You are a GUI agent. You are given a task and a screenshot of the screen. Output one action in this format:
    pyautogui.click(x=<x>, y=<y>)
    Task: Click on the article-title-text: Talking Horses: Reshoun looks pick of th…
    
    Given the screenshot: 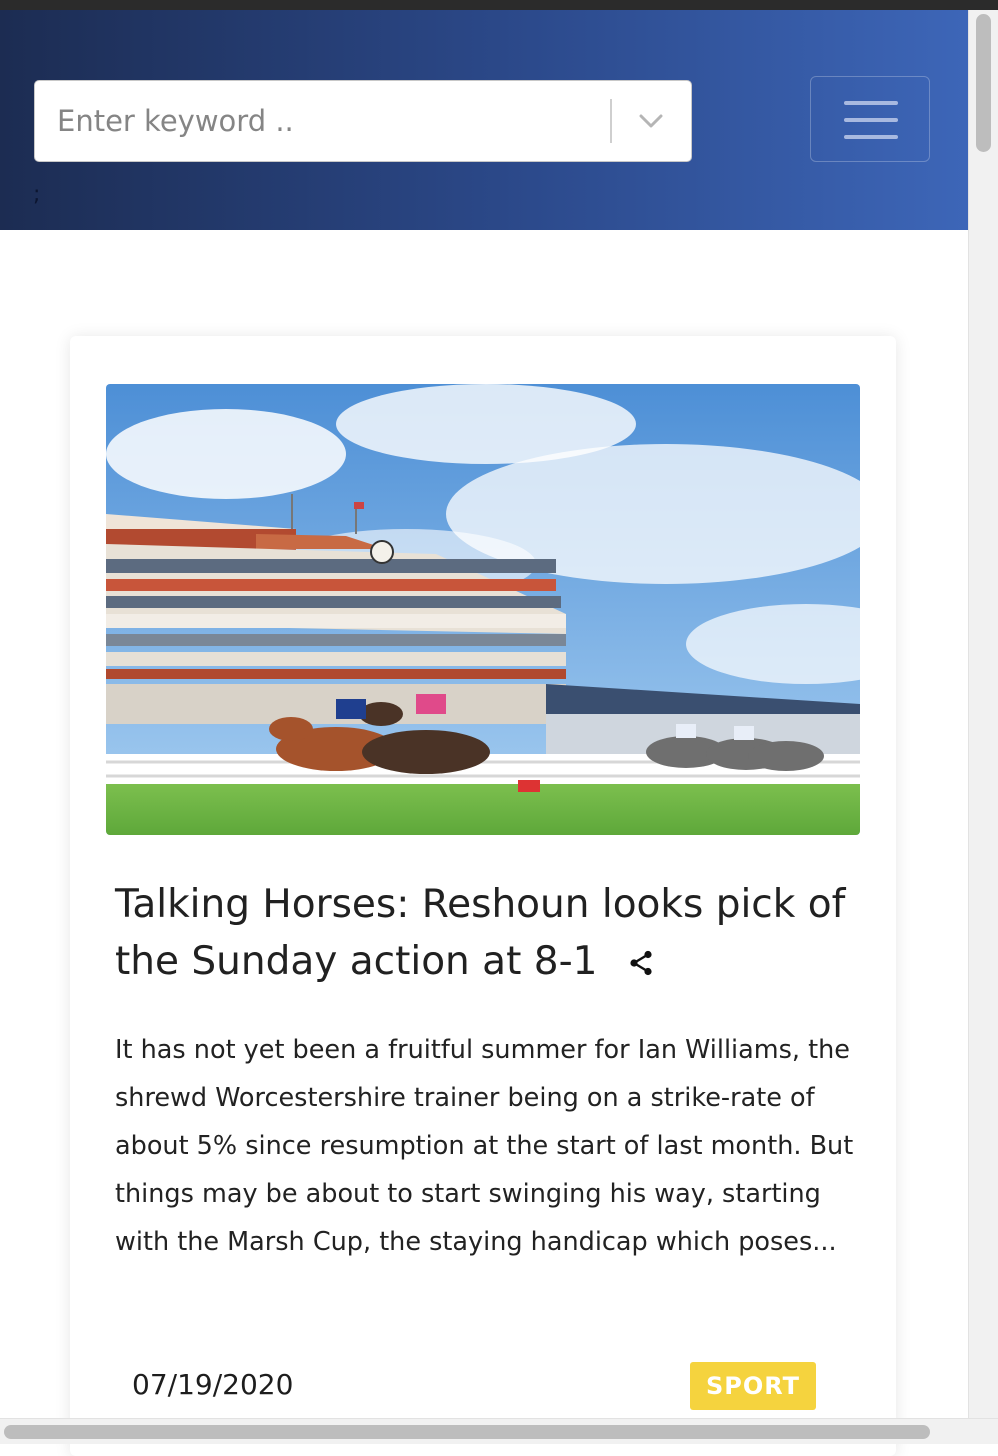 What is the action you would take?
    pyautogui.click(x=480, y=933)
    